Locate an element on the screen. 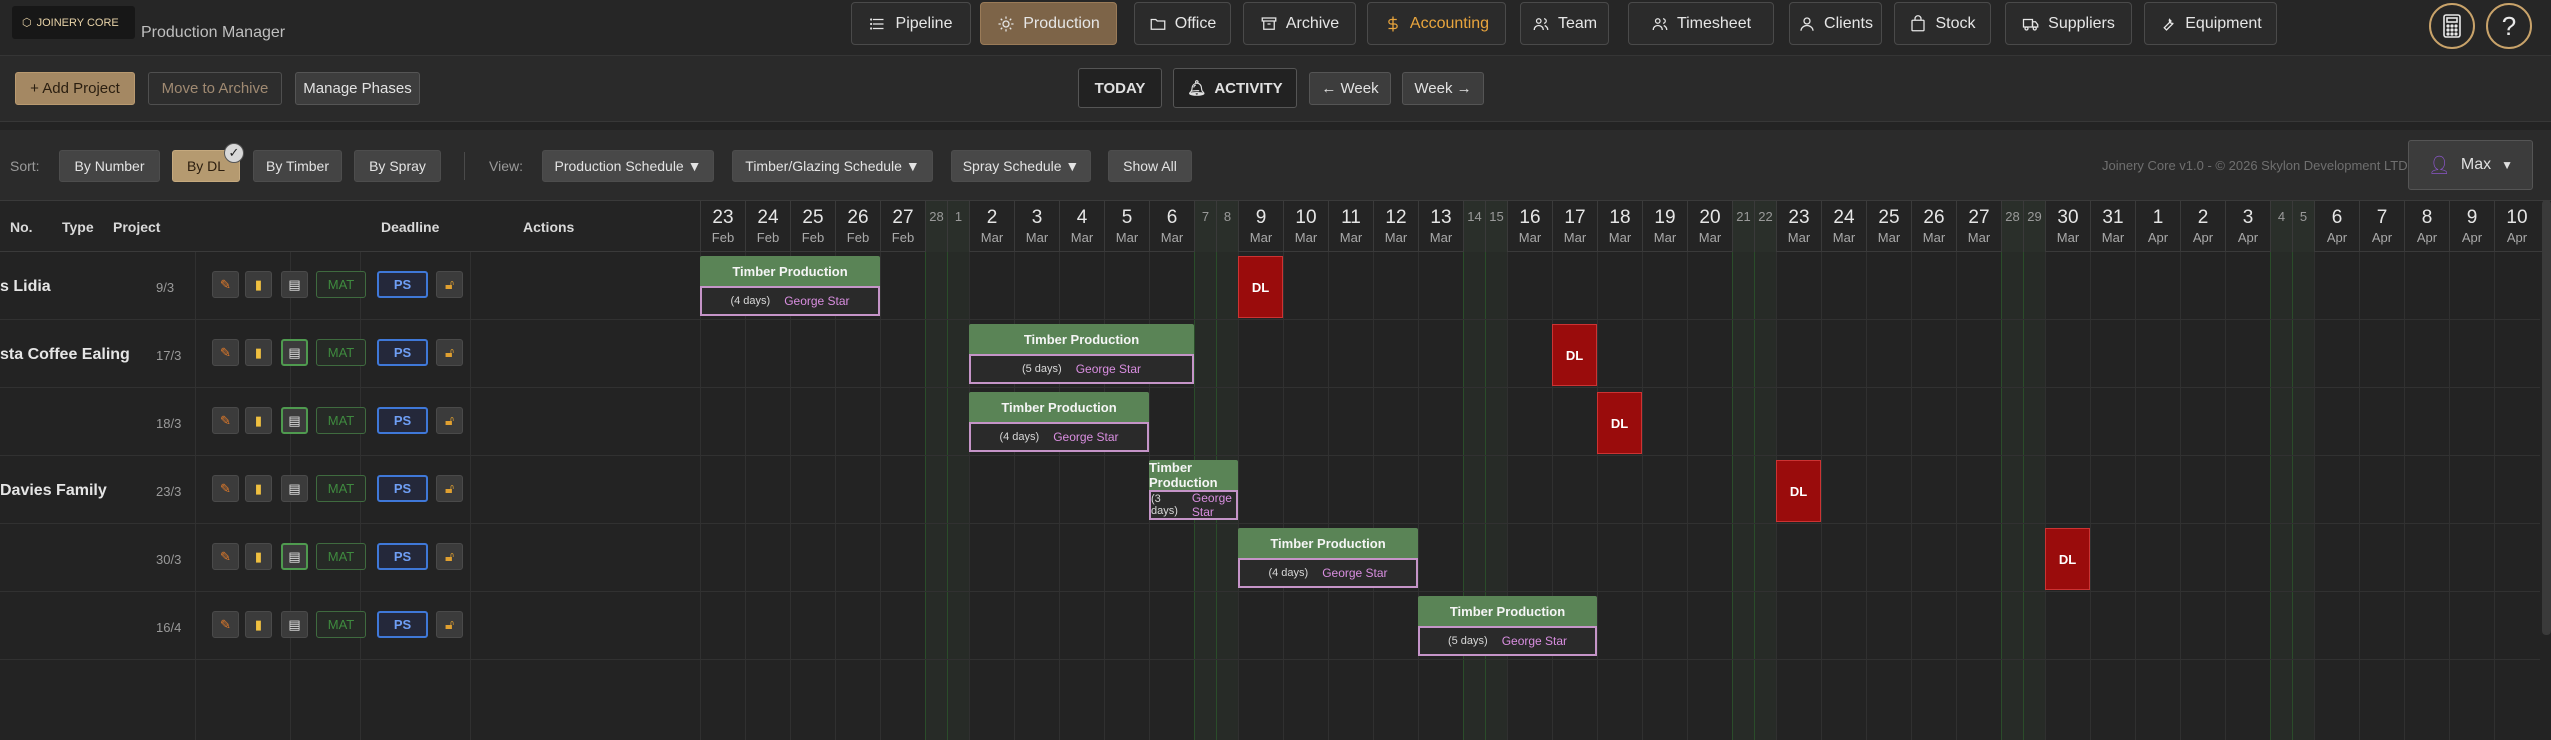 The width and height of the screenshot is (2551, 740). nav-accounting-button: Accounting is located at coordinates (1436, 23).